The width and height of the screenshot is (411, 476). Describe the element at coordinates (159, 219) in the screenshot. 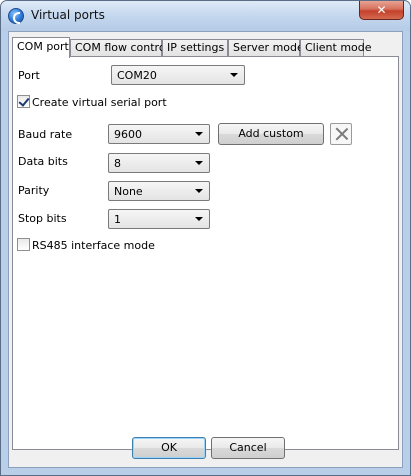

I see `stop-bits-select: 1` at that location.